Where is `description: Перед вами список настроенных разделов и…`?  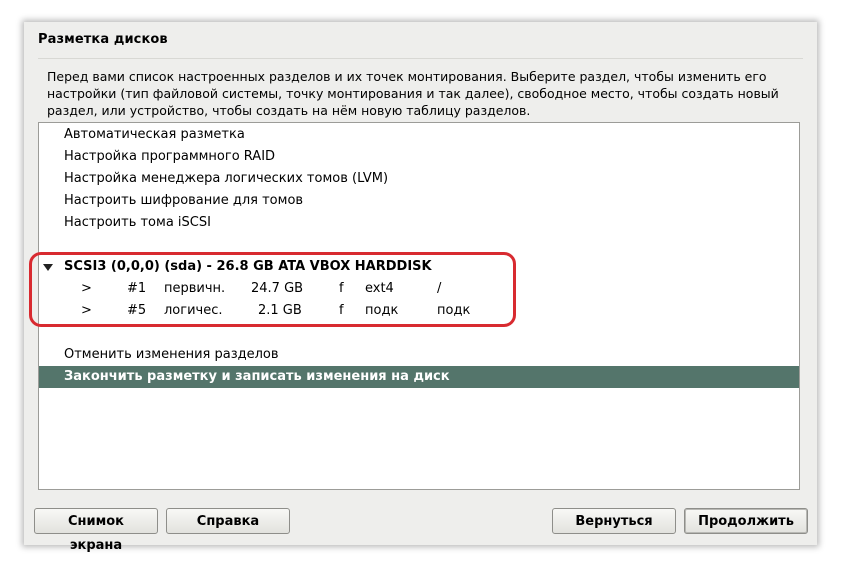
description: Перед вами список настроенных разделов и… is located at coordinates (417, 93).